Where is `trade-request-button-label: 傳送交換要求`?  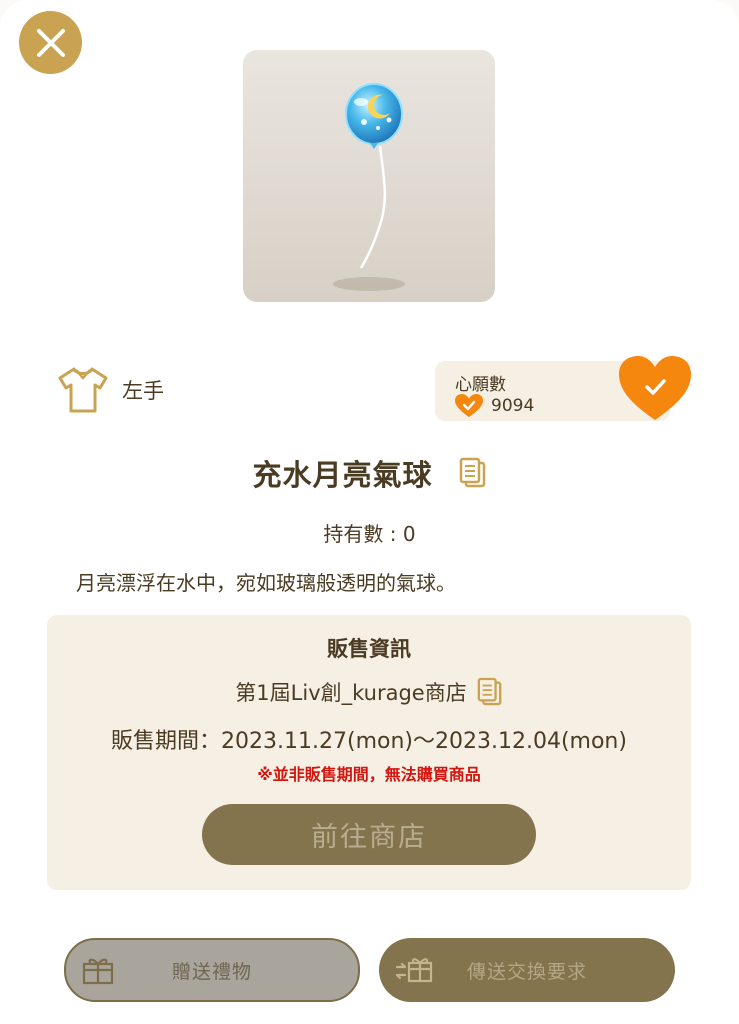 trade-request-button-label: 傳送交換要求 is located at coordinates (526, 971).